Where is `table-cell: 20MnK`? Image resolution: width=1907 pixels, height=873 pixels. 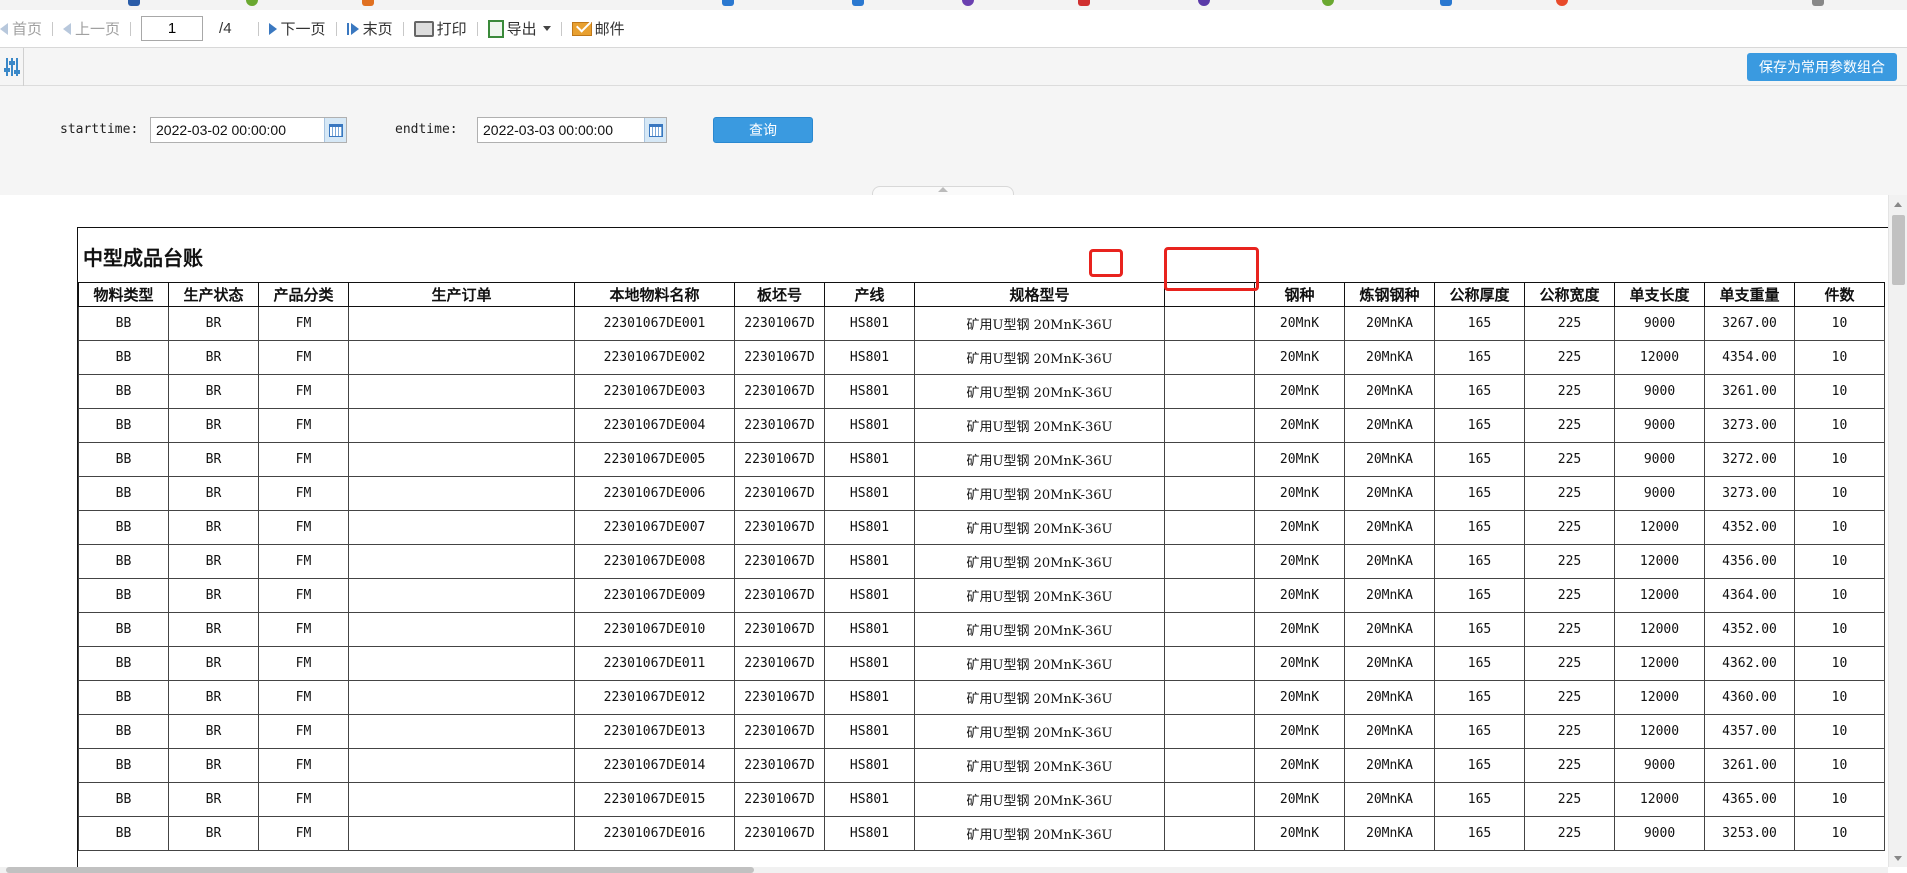 table-cell: 20MnK is located at coordinates (1299, 459).